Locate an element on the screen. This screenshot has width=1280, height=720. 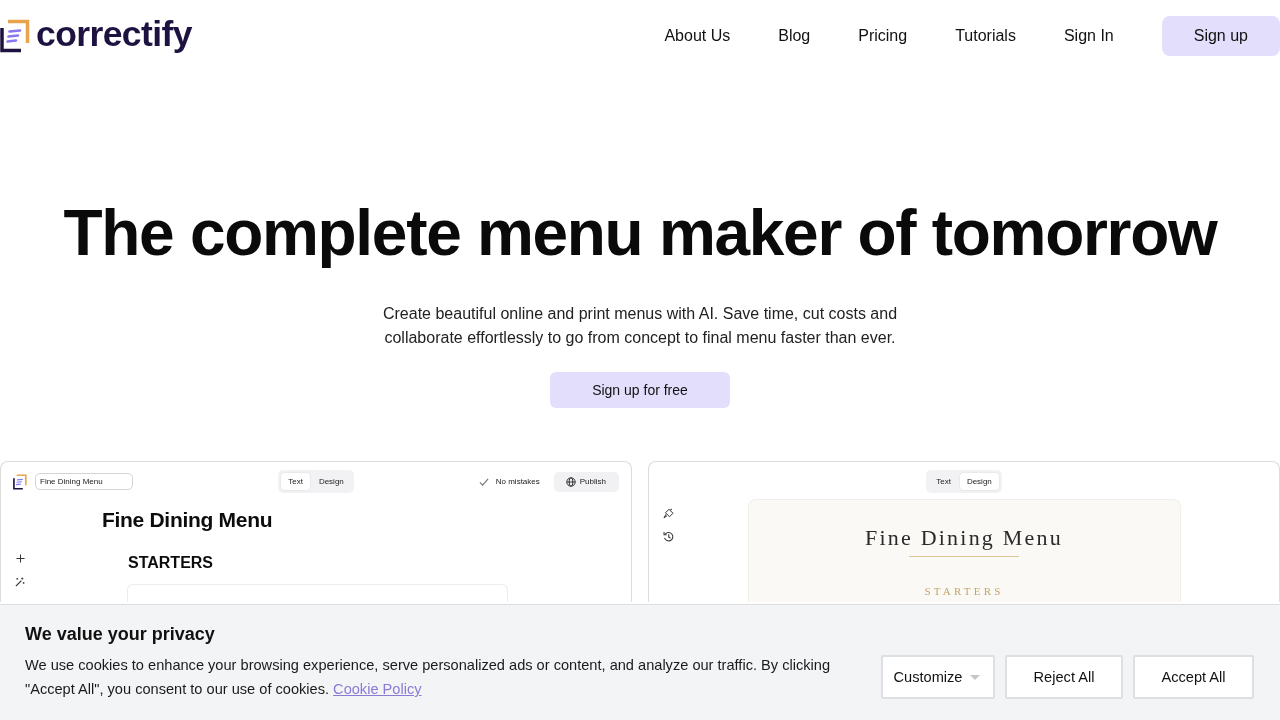
globe-icon is located at coordinates (570, 481).